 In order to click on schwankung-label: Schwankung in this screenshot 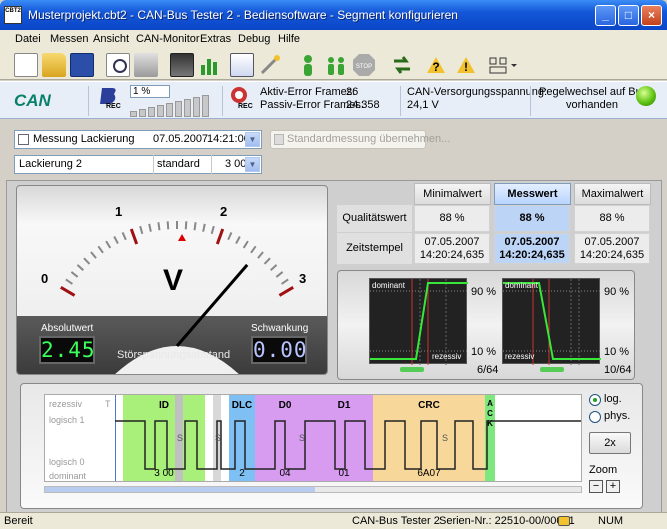, I will do `click(280, 328)`.